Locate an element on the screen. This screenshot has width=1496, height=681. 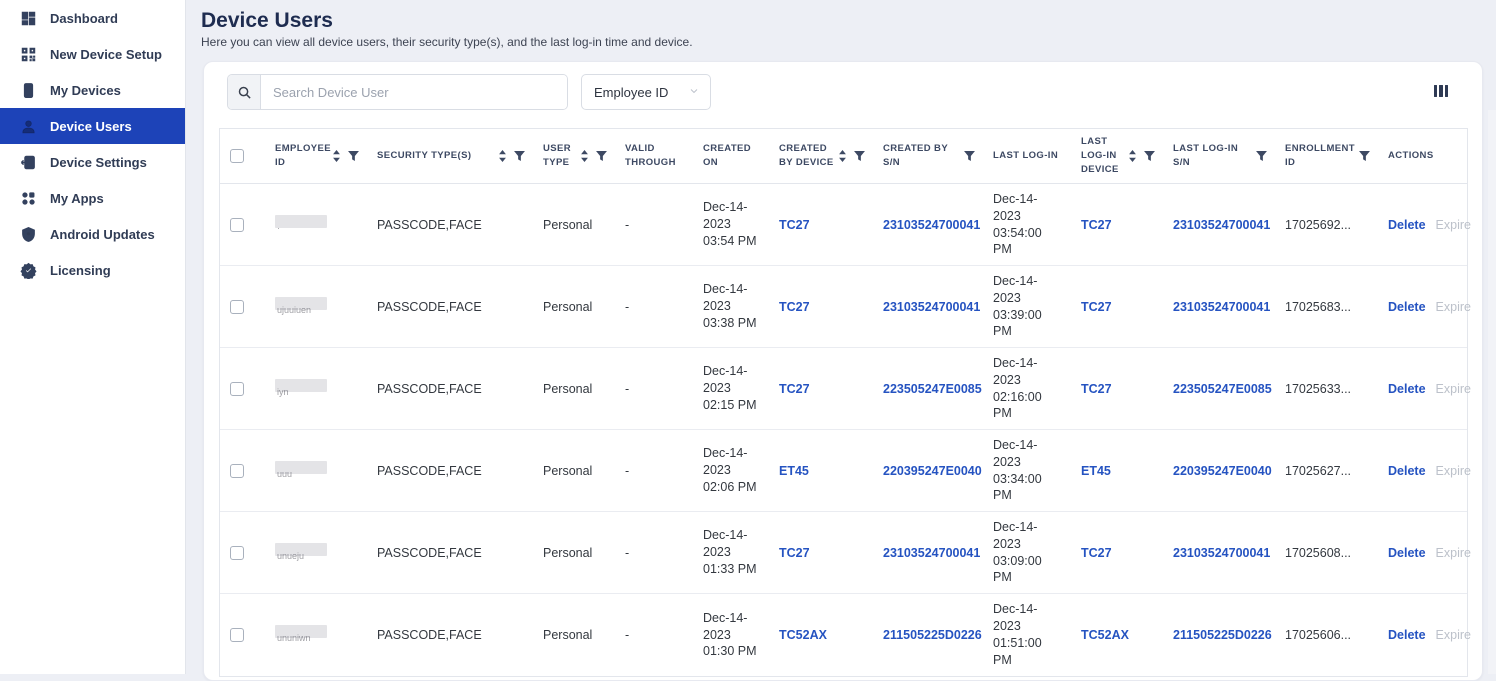
sidebar-item-licensing: Licensing is located at coordinates (92, 270).